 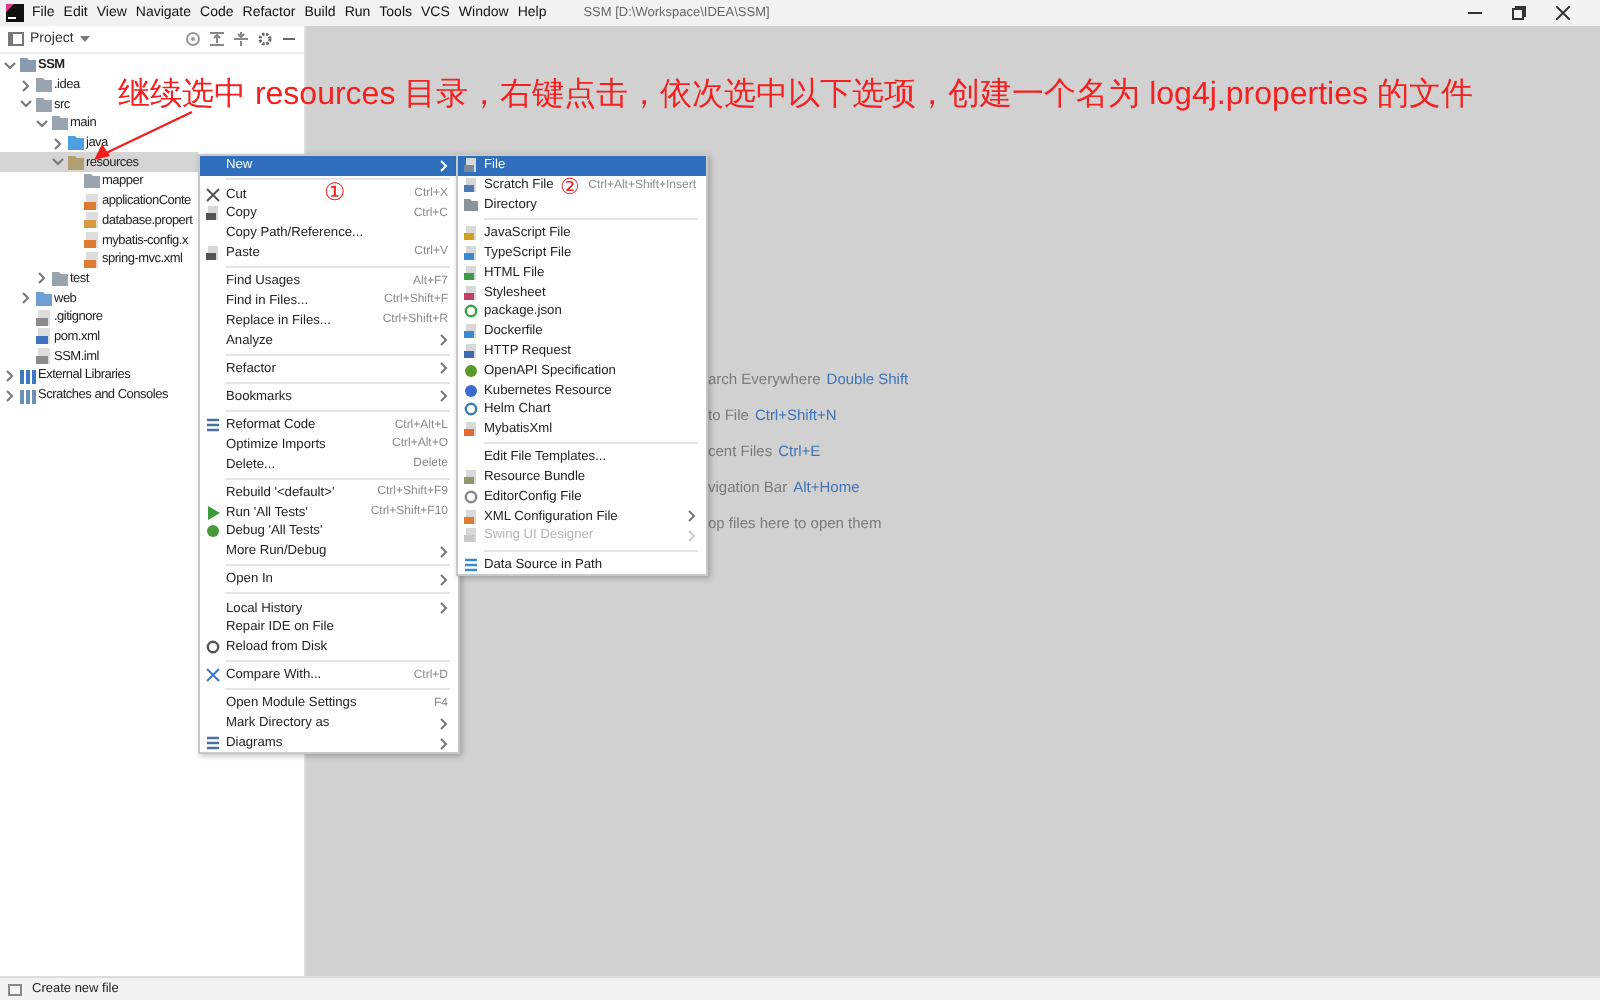 I want to click on folder-icon, so click(x=471, y=204).